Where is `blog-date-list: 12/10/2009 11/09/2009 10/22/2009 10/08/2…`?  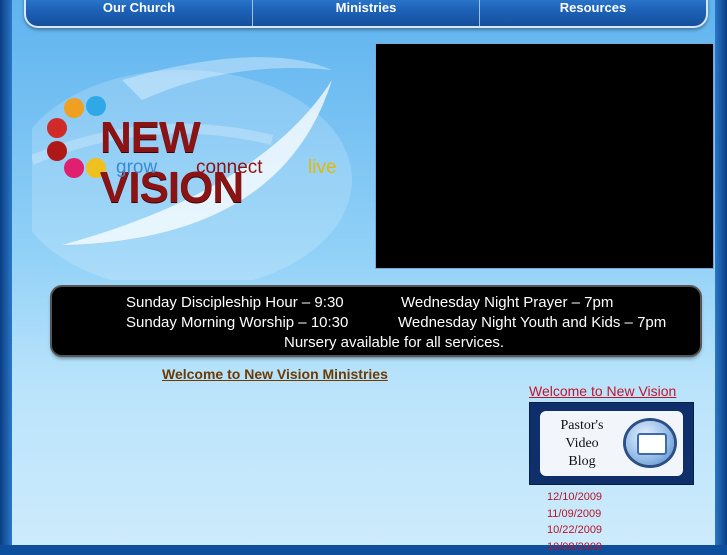 blog-date-list: 12/10/2009 11/09/2009 10/22/2009 10/08/2… is located at coordinates (574, 522).